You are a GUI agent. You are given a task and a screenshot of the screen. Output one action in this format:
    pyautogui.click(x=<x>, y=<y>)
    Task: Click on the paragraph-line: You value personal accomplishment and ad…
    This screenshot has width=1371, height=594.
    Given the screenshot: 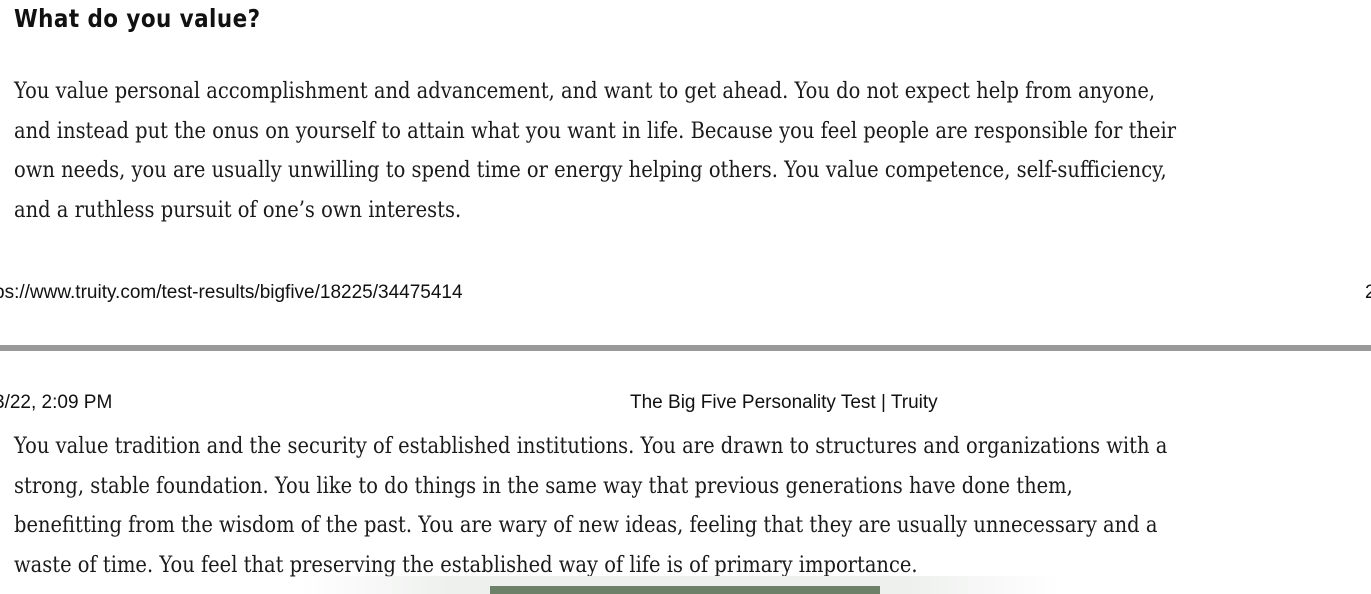 What is the action you would take?
    pyautogui.click(x=585, y=91)
    